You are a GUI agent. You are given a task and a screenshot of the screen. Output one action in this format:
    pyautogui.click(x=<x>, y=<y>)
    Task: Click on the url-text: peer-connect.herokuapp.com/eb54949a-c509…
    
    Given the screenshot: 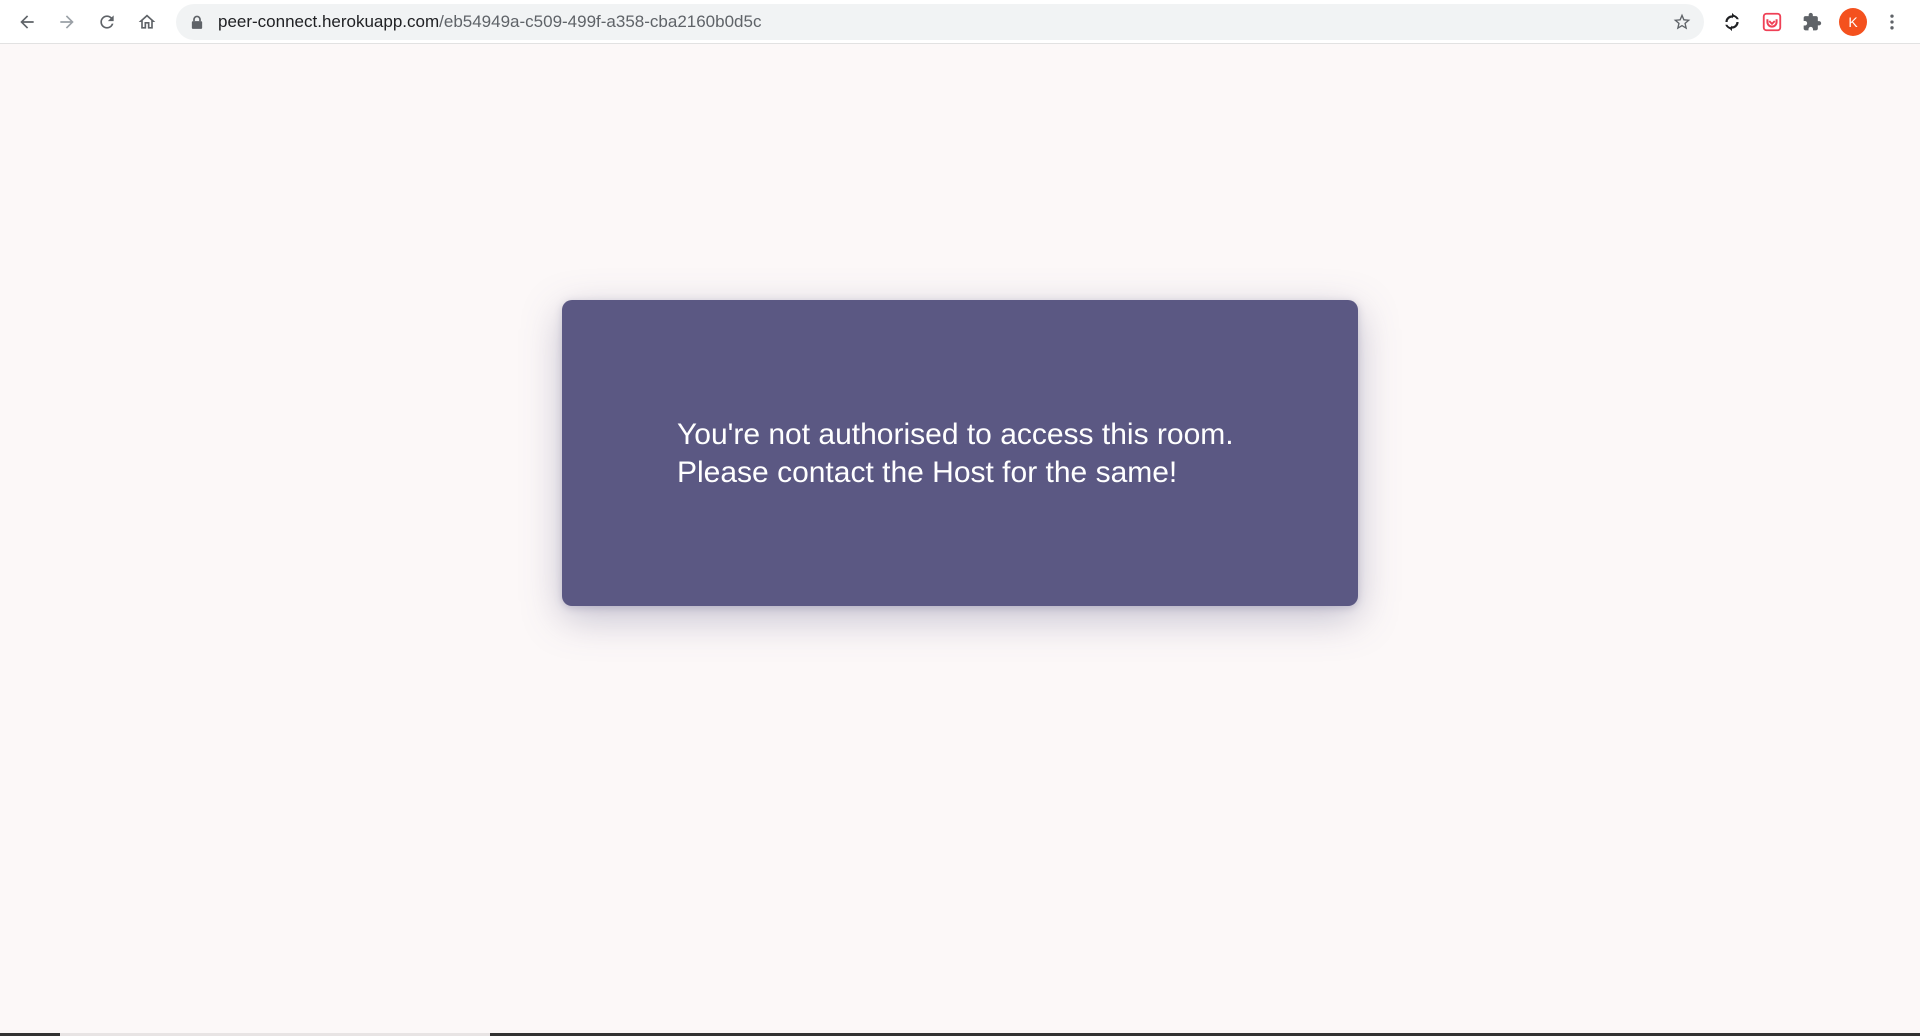 What is the action you would take?
    pyautogui.click(x=489, y=22)
    